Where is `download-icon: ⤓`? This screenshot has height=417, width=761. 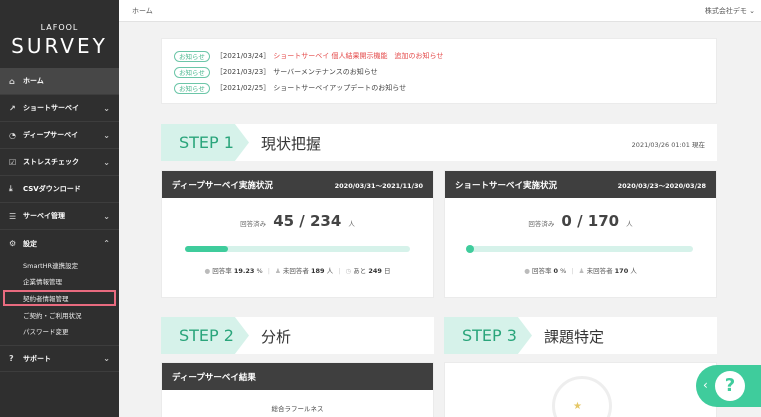
download-icon: ⤓ is located at coordinates (11, 188).